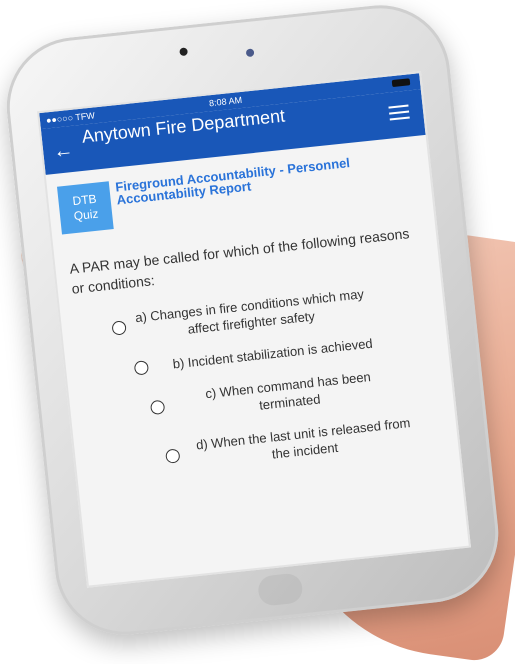  What do you see at coordinates (272, 353) in the screenshot?
I see `answer-option-label: b) Incident stabilization is achieved` at bounding box center [272, 353].